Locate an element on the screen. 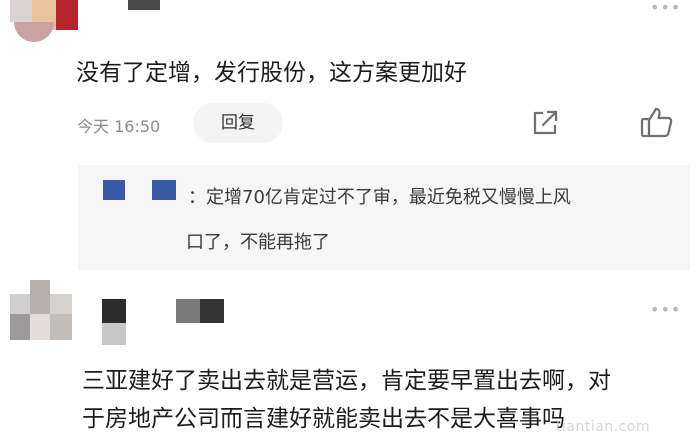  reply-text-continued: 口了，不能再拖了 is located at coordinates (258, 242).